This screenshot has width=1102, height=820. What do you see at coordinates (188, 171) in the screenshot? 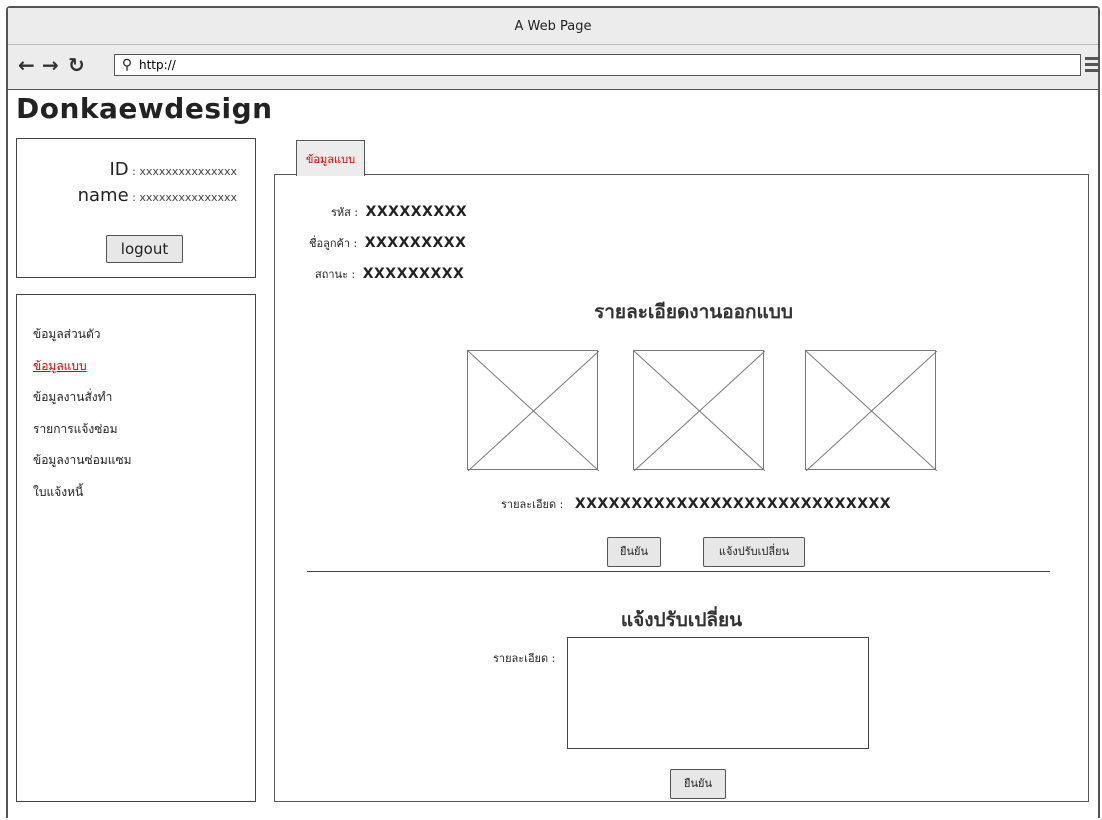
I see `user-id-value: xxxxxxxxxxxxxxx` at bounding box center [188, 171].